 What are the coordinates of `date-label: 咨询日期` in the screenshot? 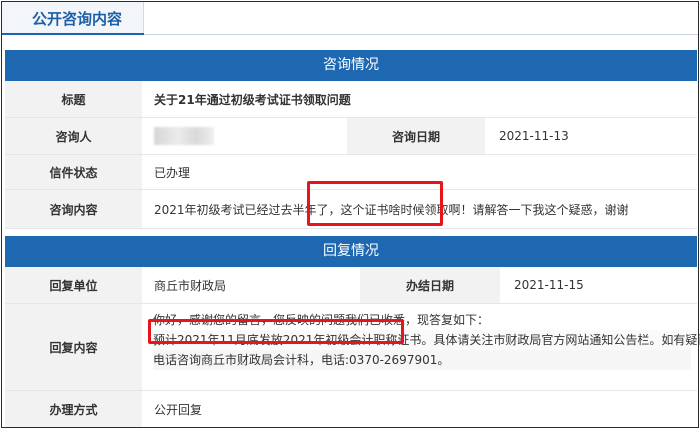 It's located at (416, 136).